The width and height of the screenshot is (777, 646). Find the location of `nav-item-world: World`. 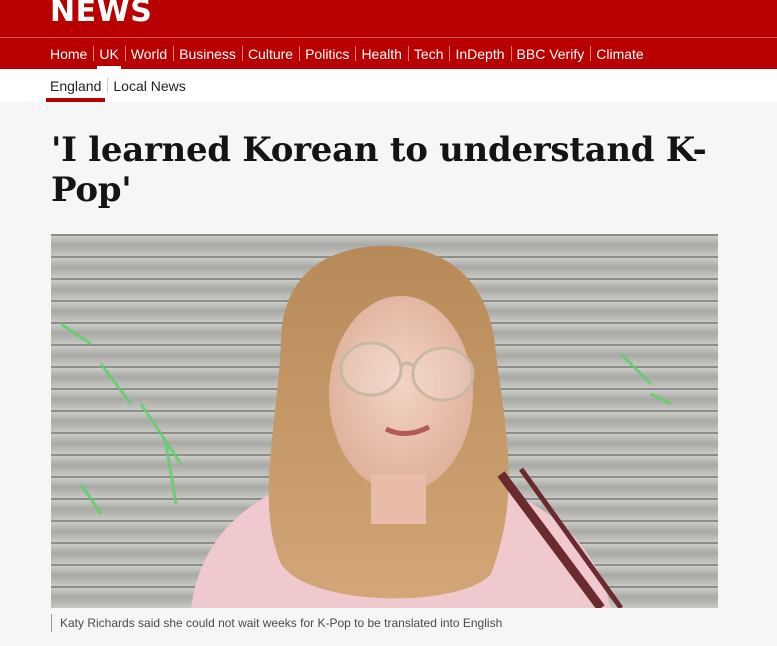

nav-item-world: World is located at coordinates (148, 53).